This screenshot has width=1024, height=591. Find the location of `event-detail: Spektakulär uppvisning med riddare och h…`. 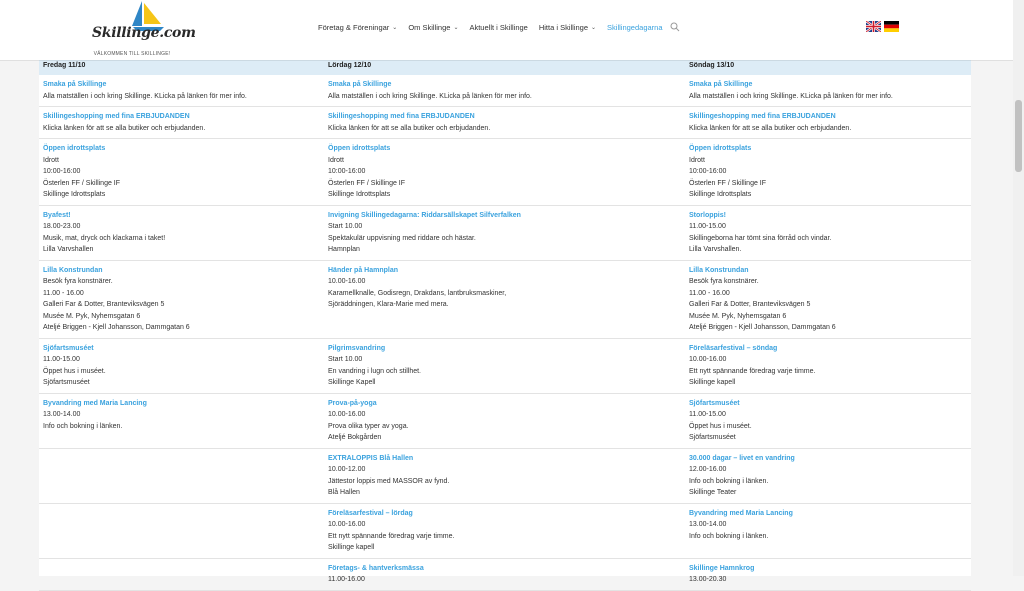

event-detail: Spektakulär uppvisning med riddare och h… is located at coordinates (402, 238).